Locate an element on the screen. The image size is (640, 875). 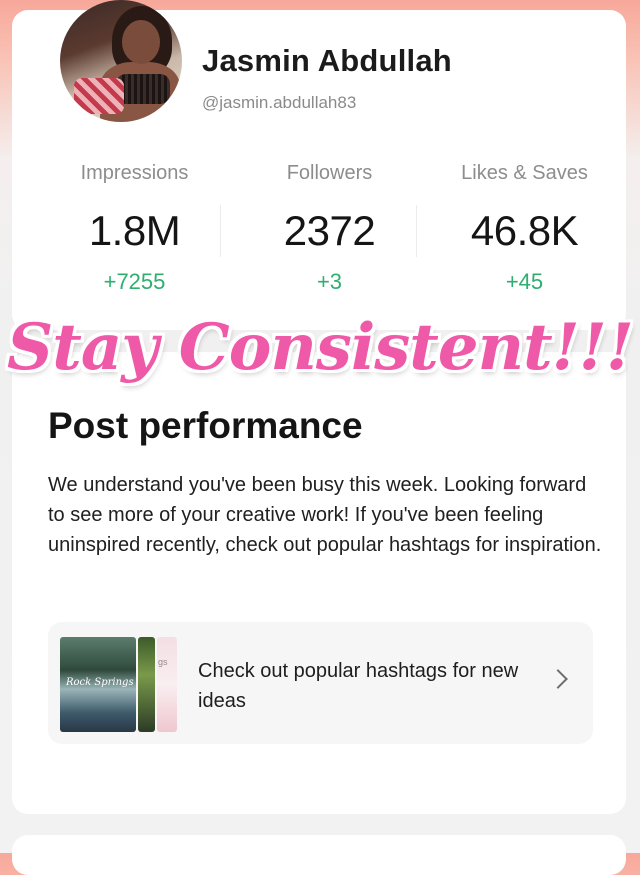
stat-impressions: Impressions 1.8M +7255 is located at coordinates (134, 228).